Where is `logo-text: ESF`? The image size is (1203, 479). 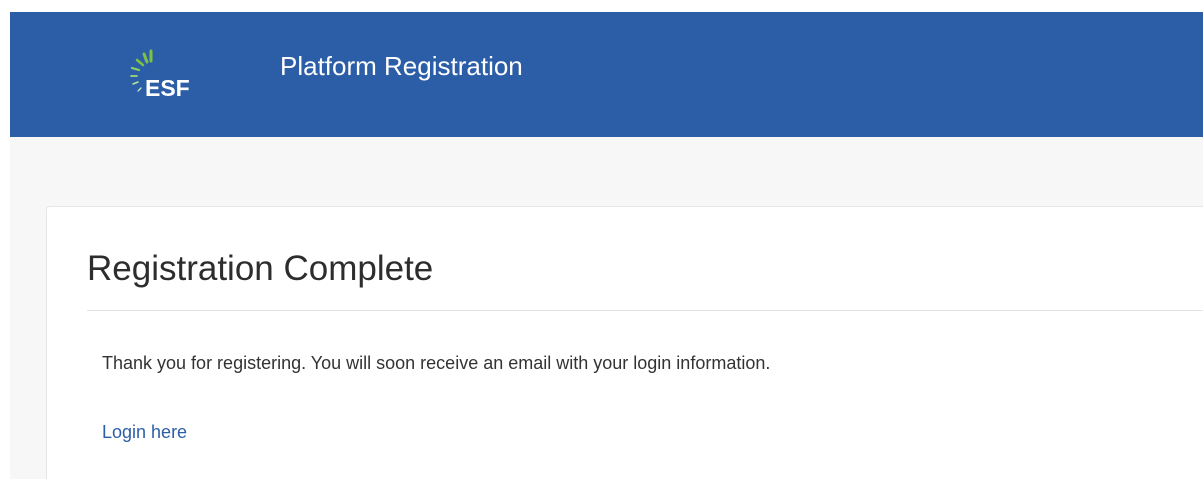
logo-text: ESF is located at coordinates (167, 88).